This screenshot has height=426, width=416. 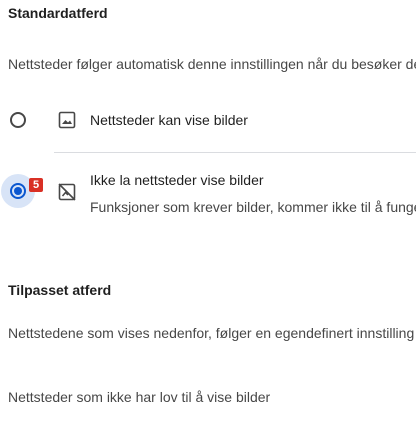 What do you see at coordinates (67, 192) in the screenshot?
I see `image-off-icon` at bounding box center [67, 192].